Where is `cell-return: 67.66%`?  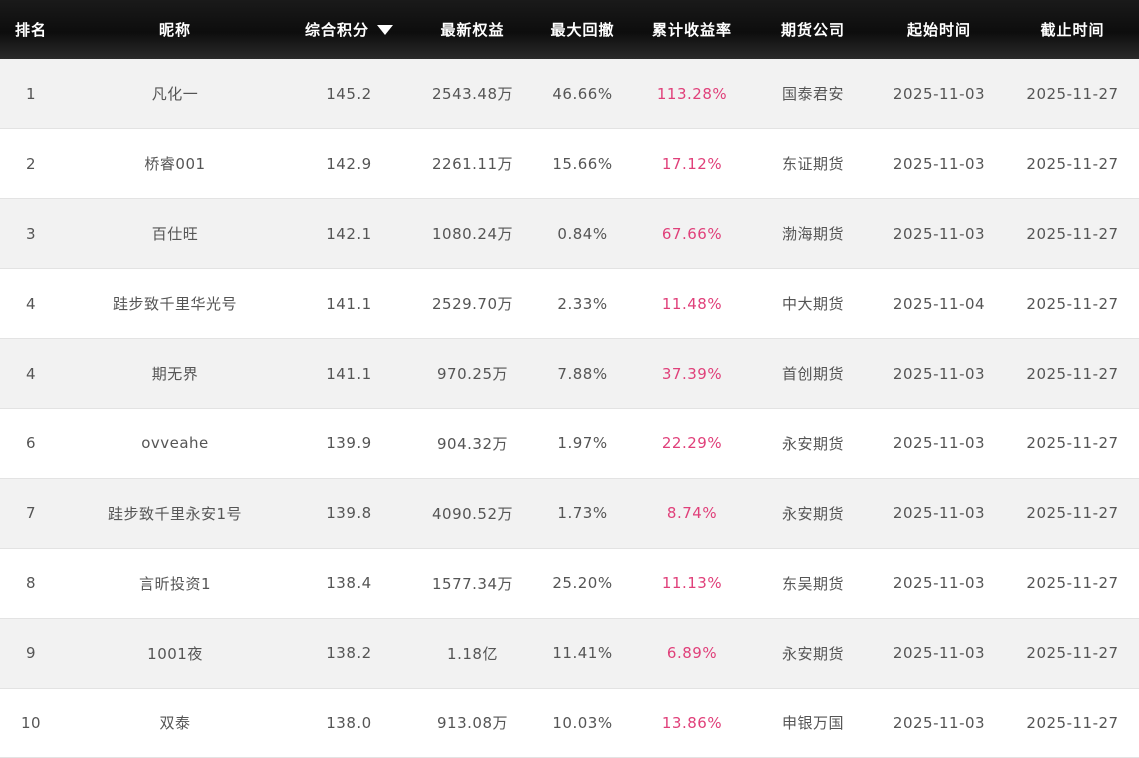
cell-return: 67.66% is located at coordinates (692, 233).